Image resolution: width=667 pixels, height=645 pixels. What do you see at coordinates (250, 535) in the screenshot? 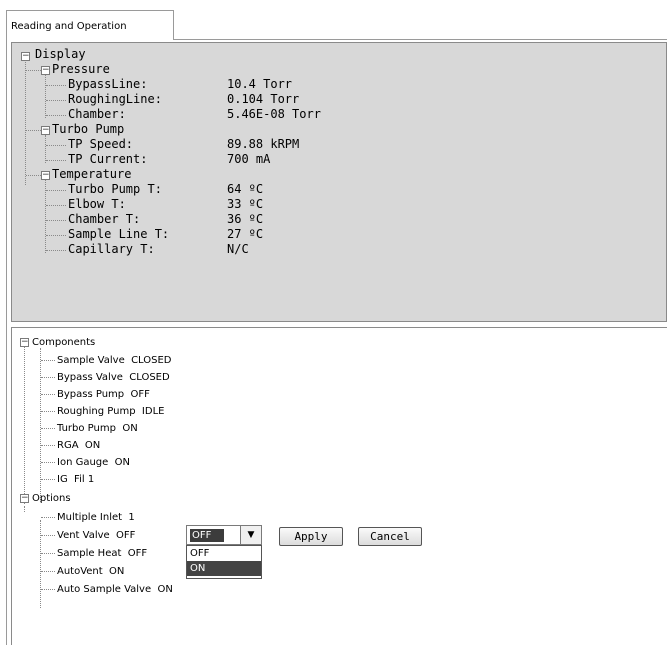
I see `chevron-down-icon: ▼` at bounding box center [250, 535].